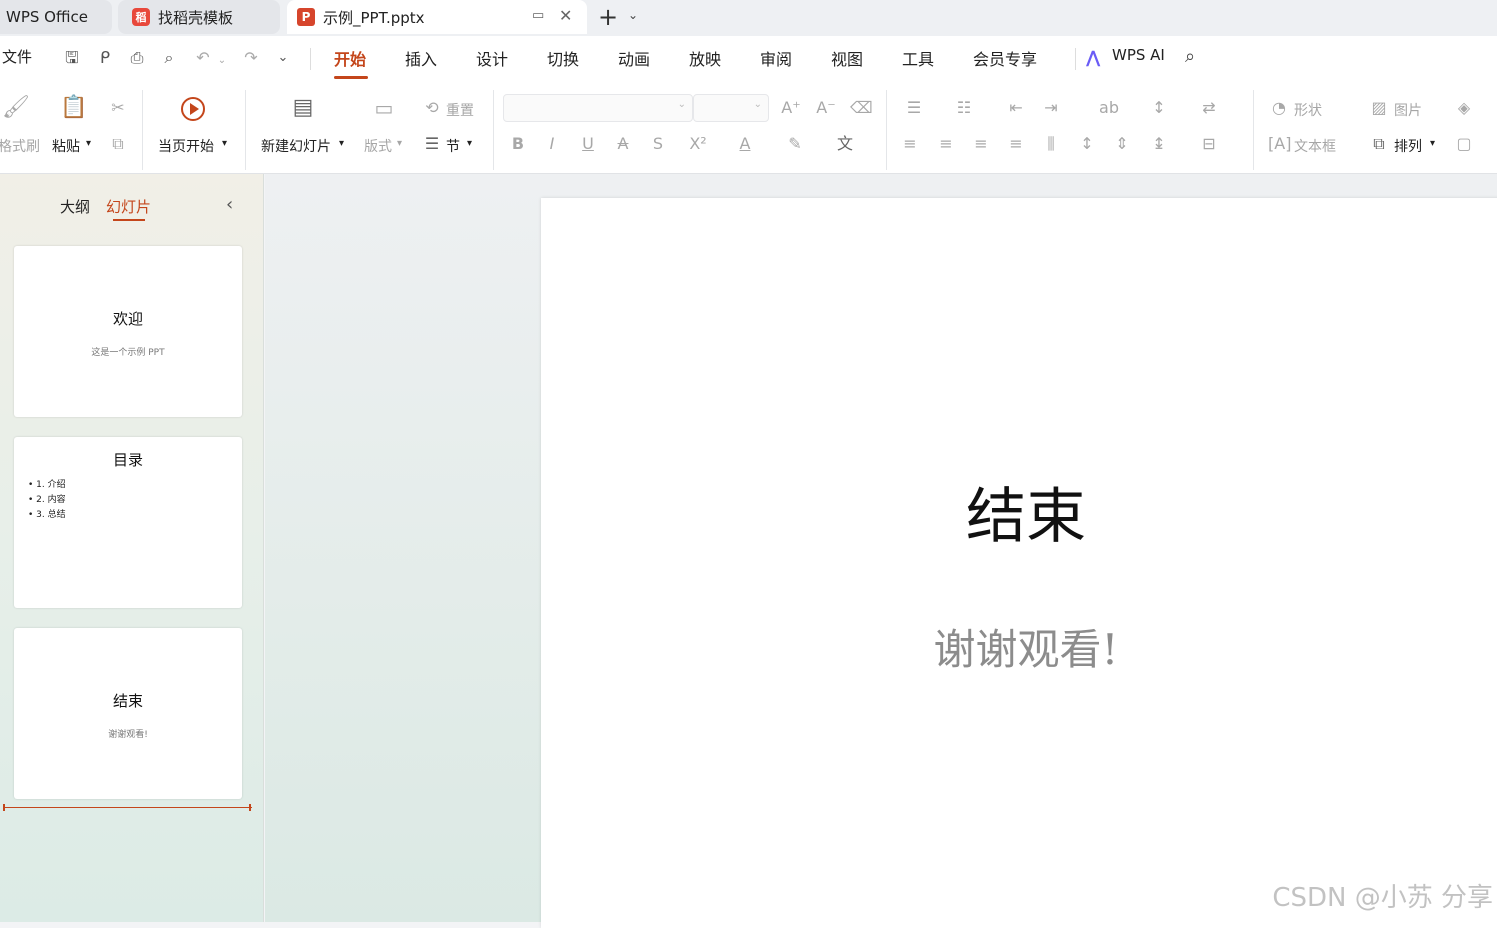 This screenshot has width=1497, height=928. Describe the element at coordinates (251, 58) in the screenshot. I see `redo-icon: ↷` at that location.